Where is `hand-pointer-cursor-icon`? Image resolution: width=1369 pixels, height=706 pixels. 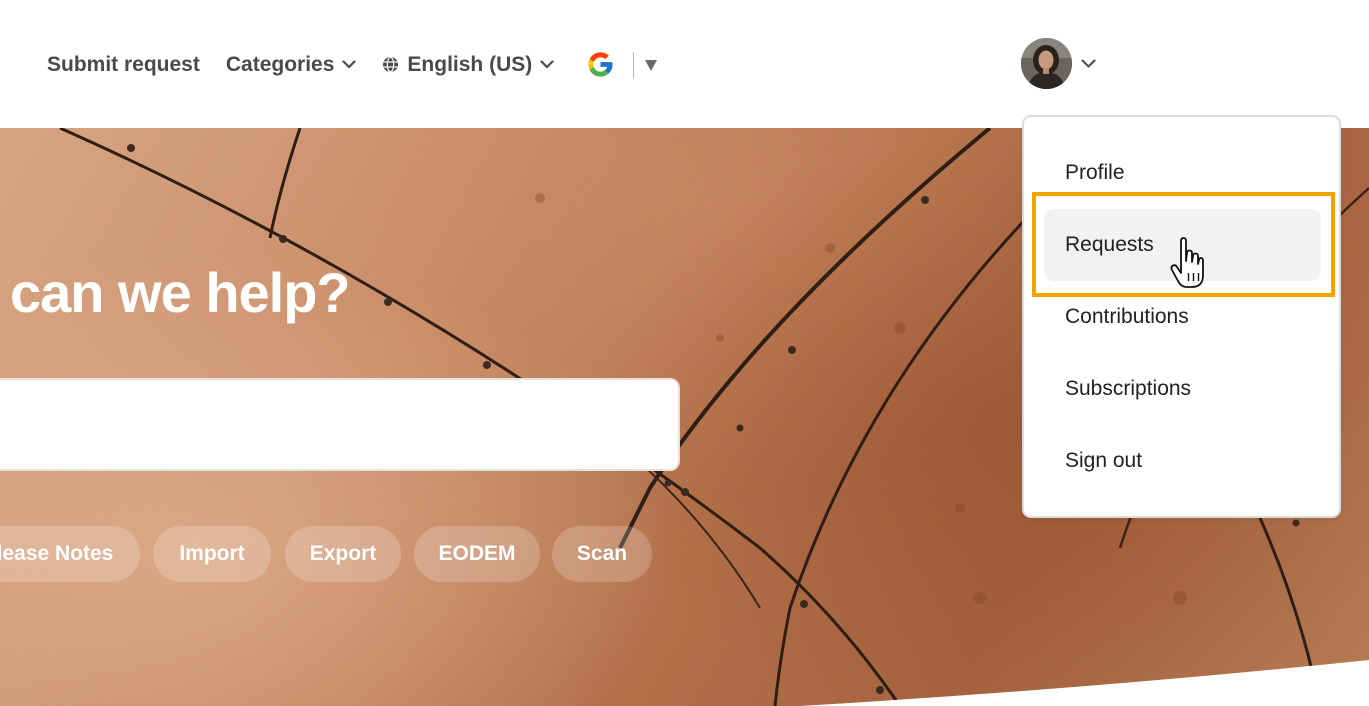
hand-pointer-cursor-icon is located at coordinates (1187, 262).